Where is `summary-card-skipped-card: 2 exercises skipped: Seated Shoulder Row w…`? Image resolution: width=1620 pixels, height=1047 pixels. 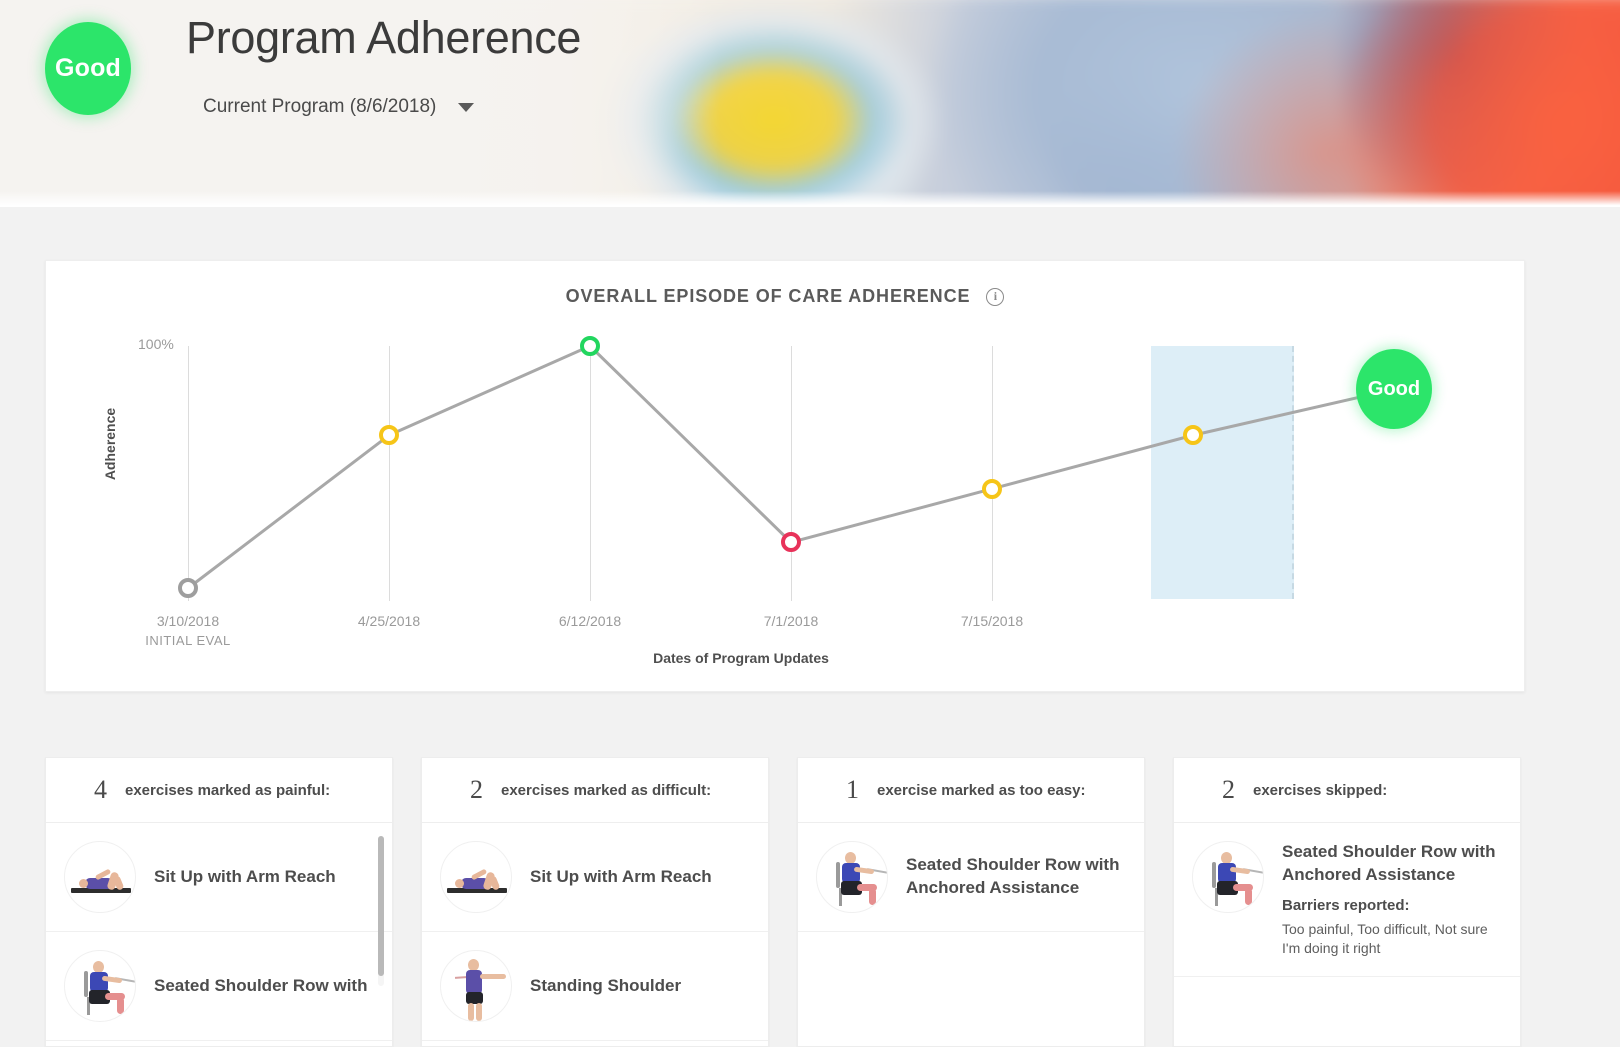 summary-card-skipped-card: 2 exercises skipped: Seated Shoulder Row w… is located at coordinates (1347, 902).